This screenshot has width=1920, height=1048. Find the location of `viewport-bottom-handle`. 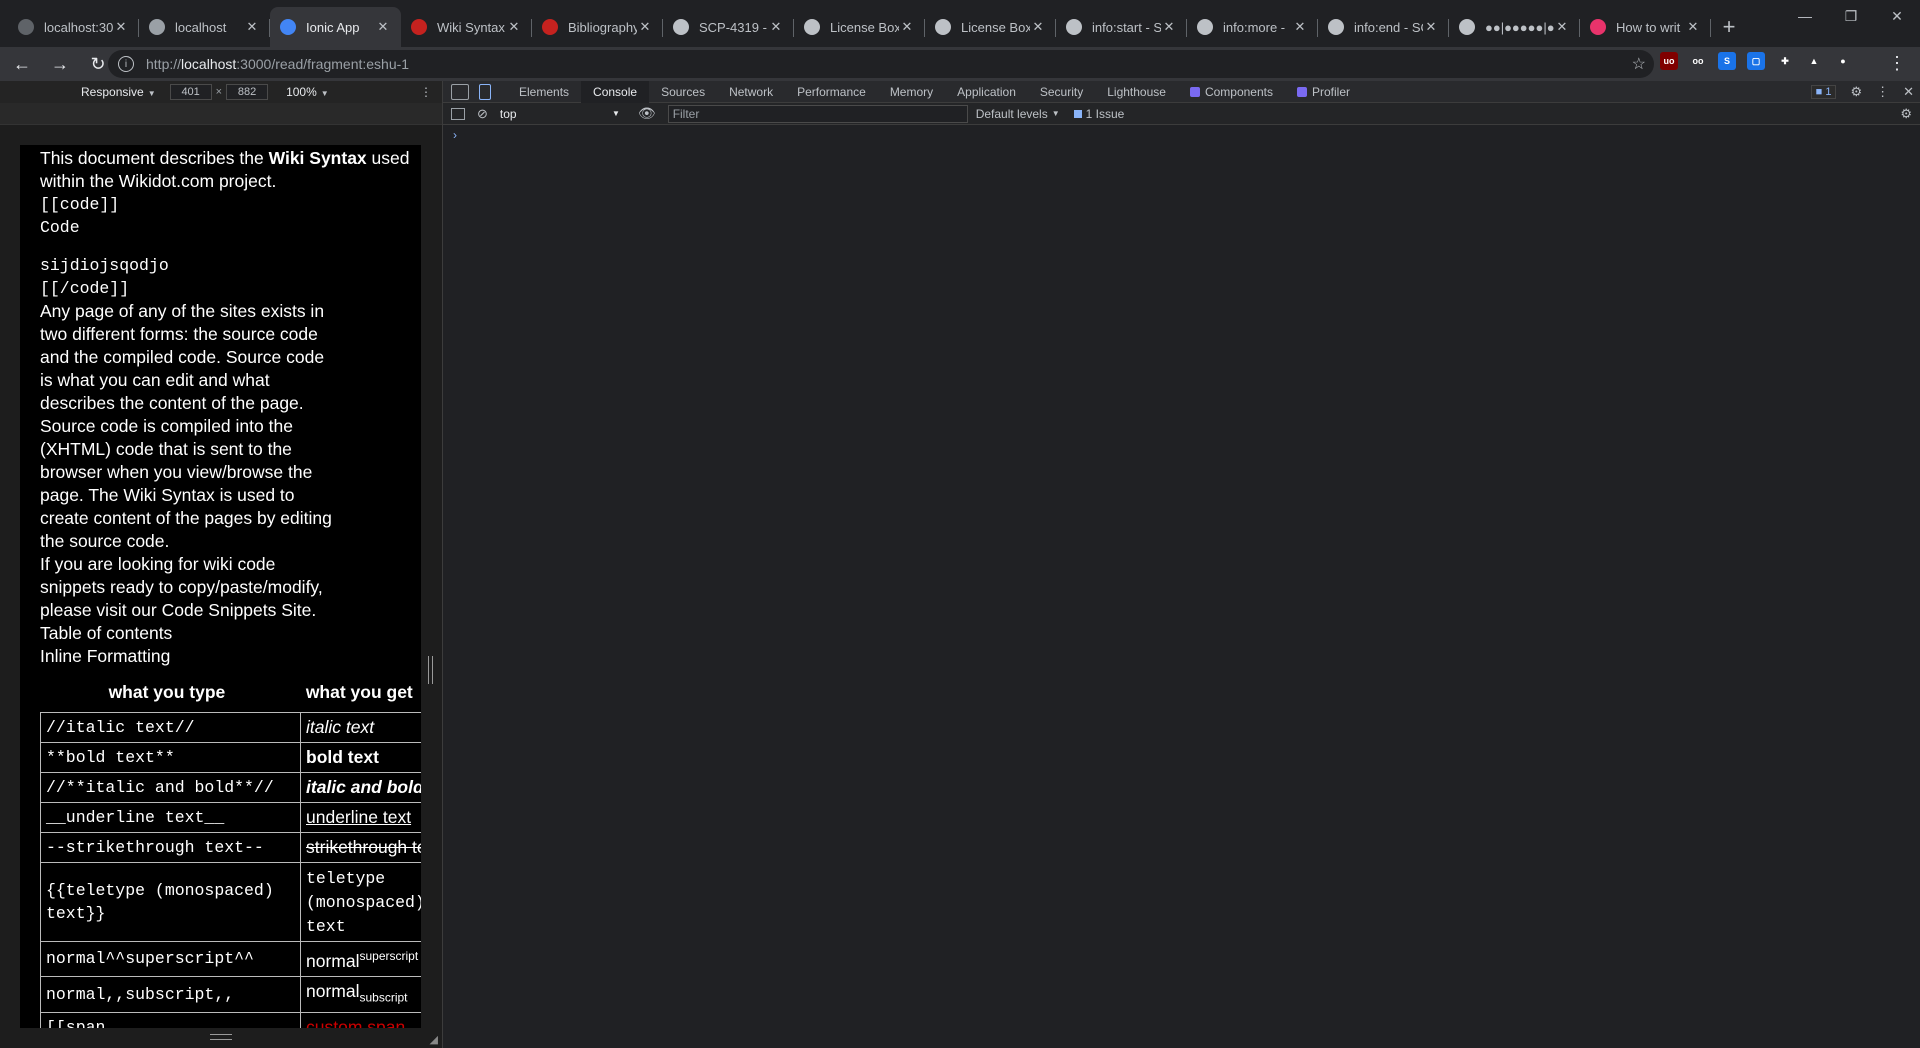

viewport-bottom-handle is located at coordinates (221, 1037).